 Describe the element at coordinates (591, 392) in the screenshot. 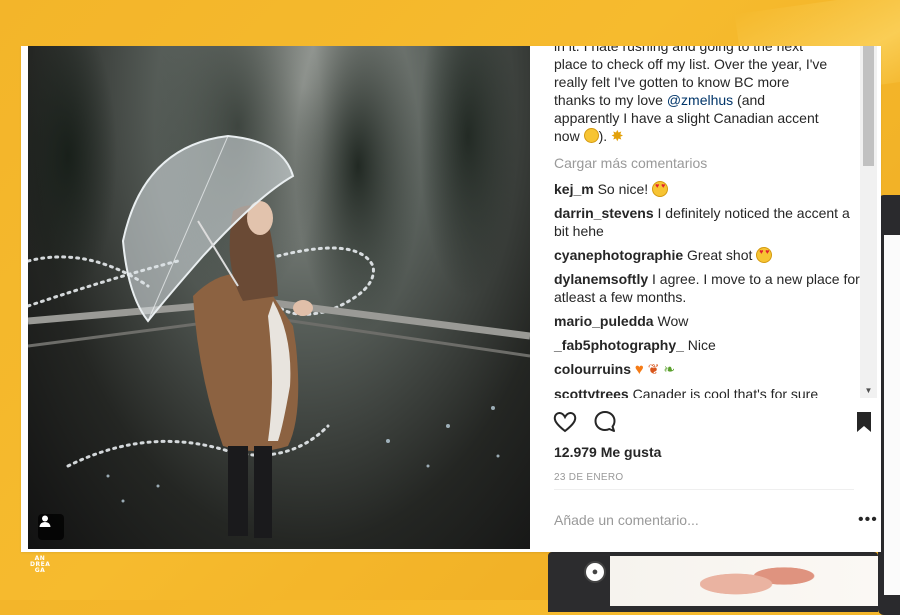

I see `comment-username: scottytrees` at that location.